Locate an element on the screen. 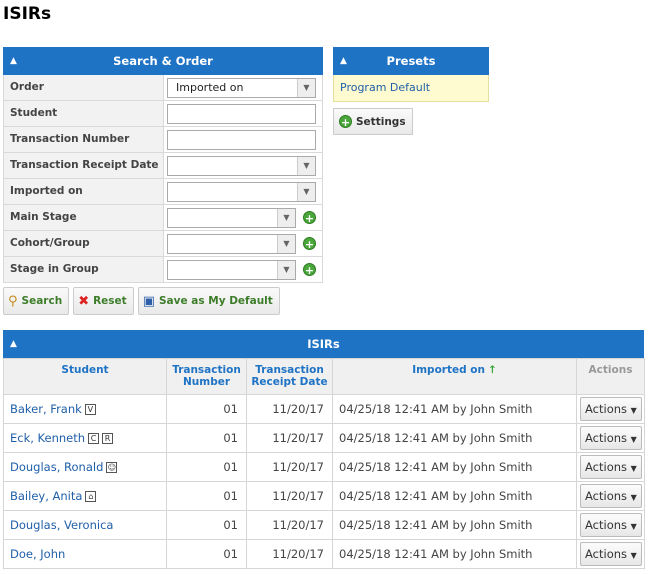 The image size is (649, 574). student-flag-icon: R is located at coordinates (108, 438).